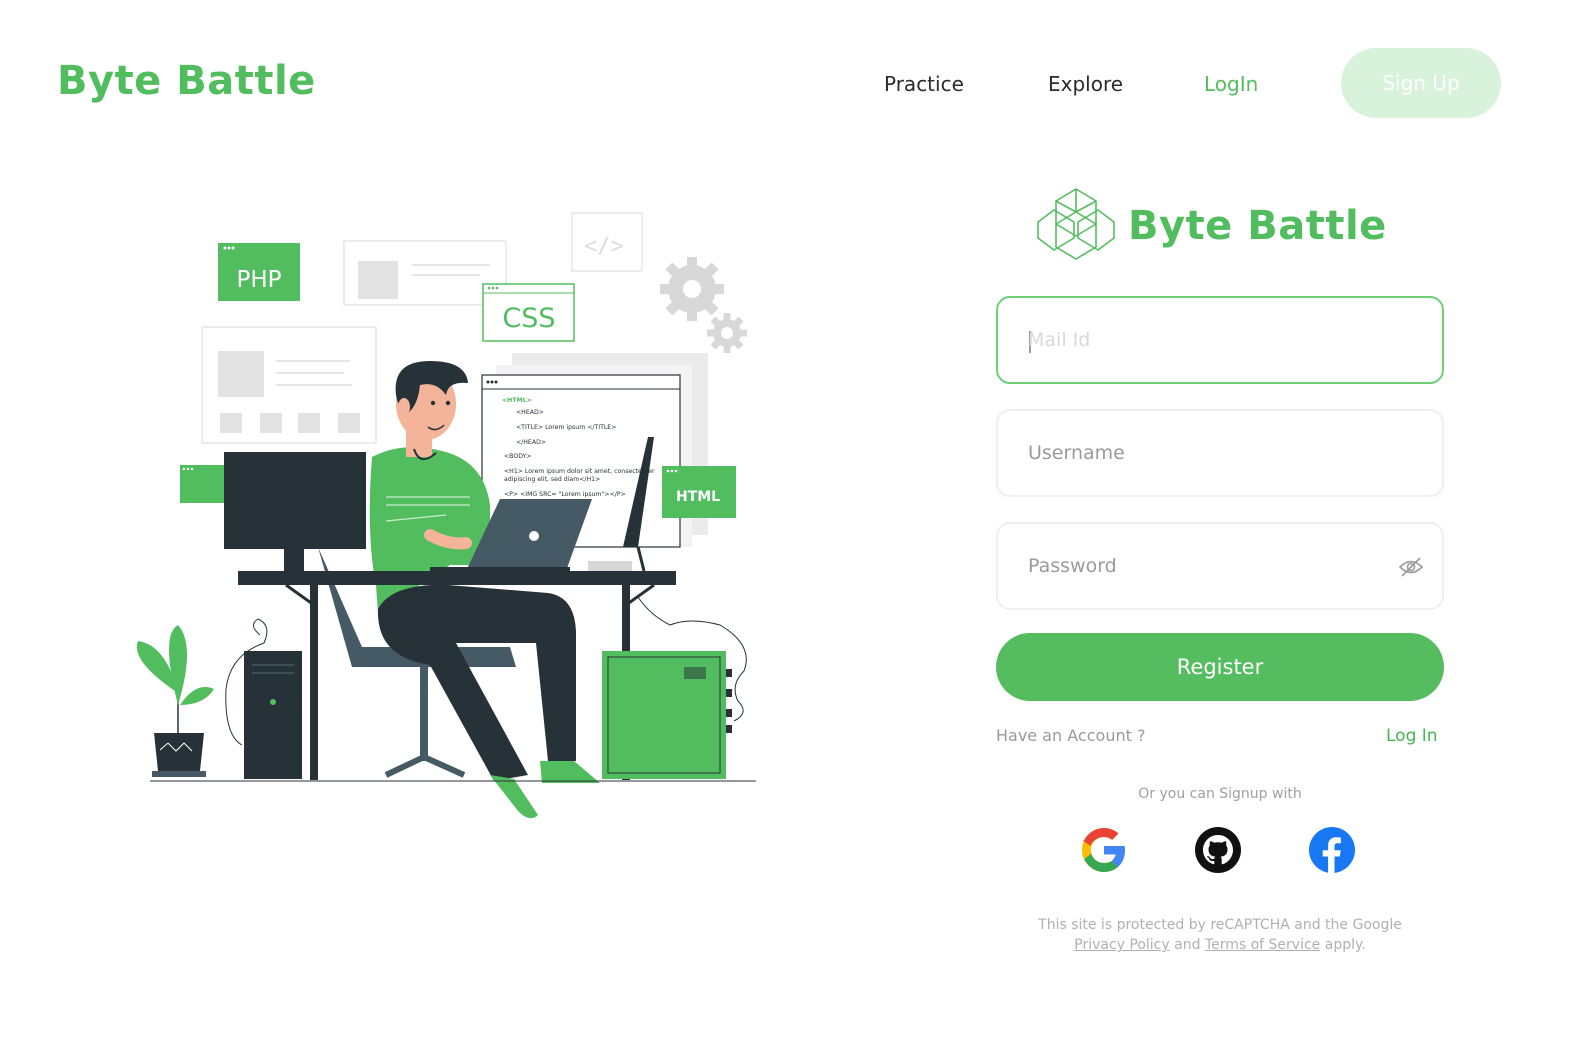 This screenshot has height=1060, width=1594. Describe the element at coordinates (1085, 84) in the screenshot. I see `nav-explore: Explore` at that location.